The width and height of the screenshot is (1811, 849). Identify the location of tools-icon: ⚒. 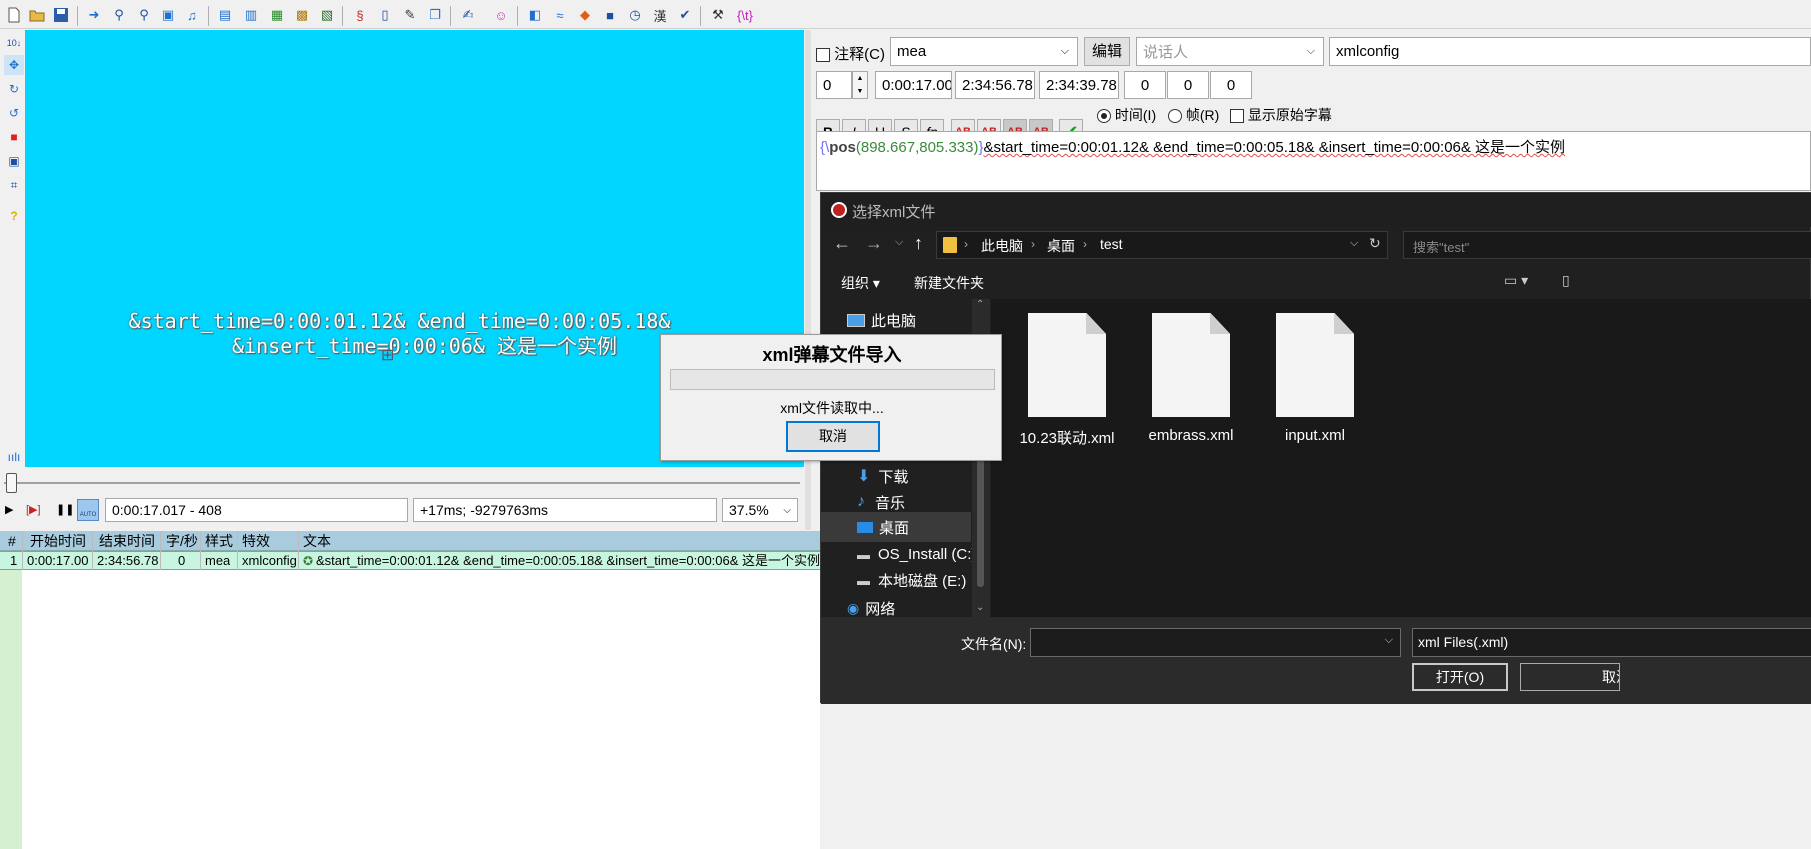
(718, 15).